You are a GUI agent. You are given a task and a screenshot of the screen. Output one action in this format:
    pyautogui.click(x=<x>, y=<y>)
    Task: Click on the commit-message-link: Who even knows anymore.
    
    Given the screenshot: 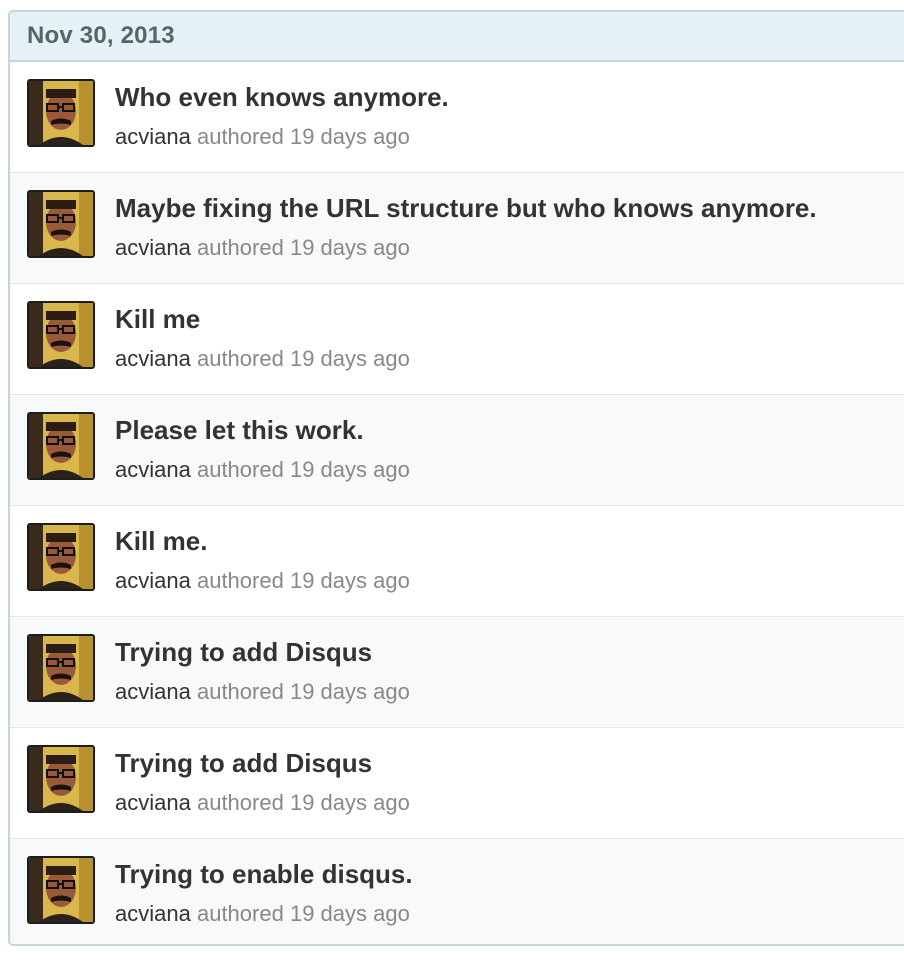 What is the action you would take?
    pyautogui.click(x=282, y=97)
    